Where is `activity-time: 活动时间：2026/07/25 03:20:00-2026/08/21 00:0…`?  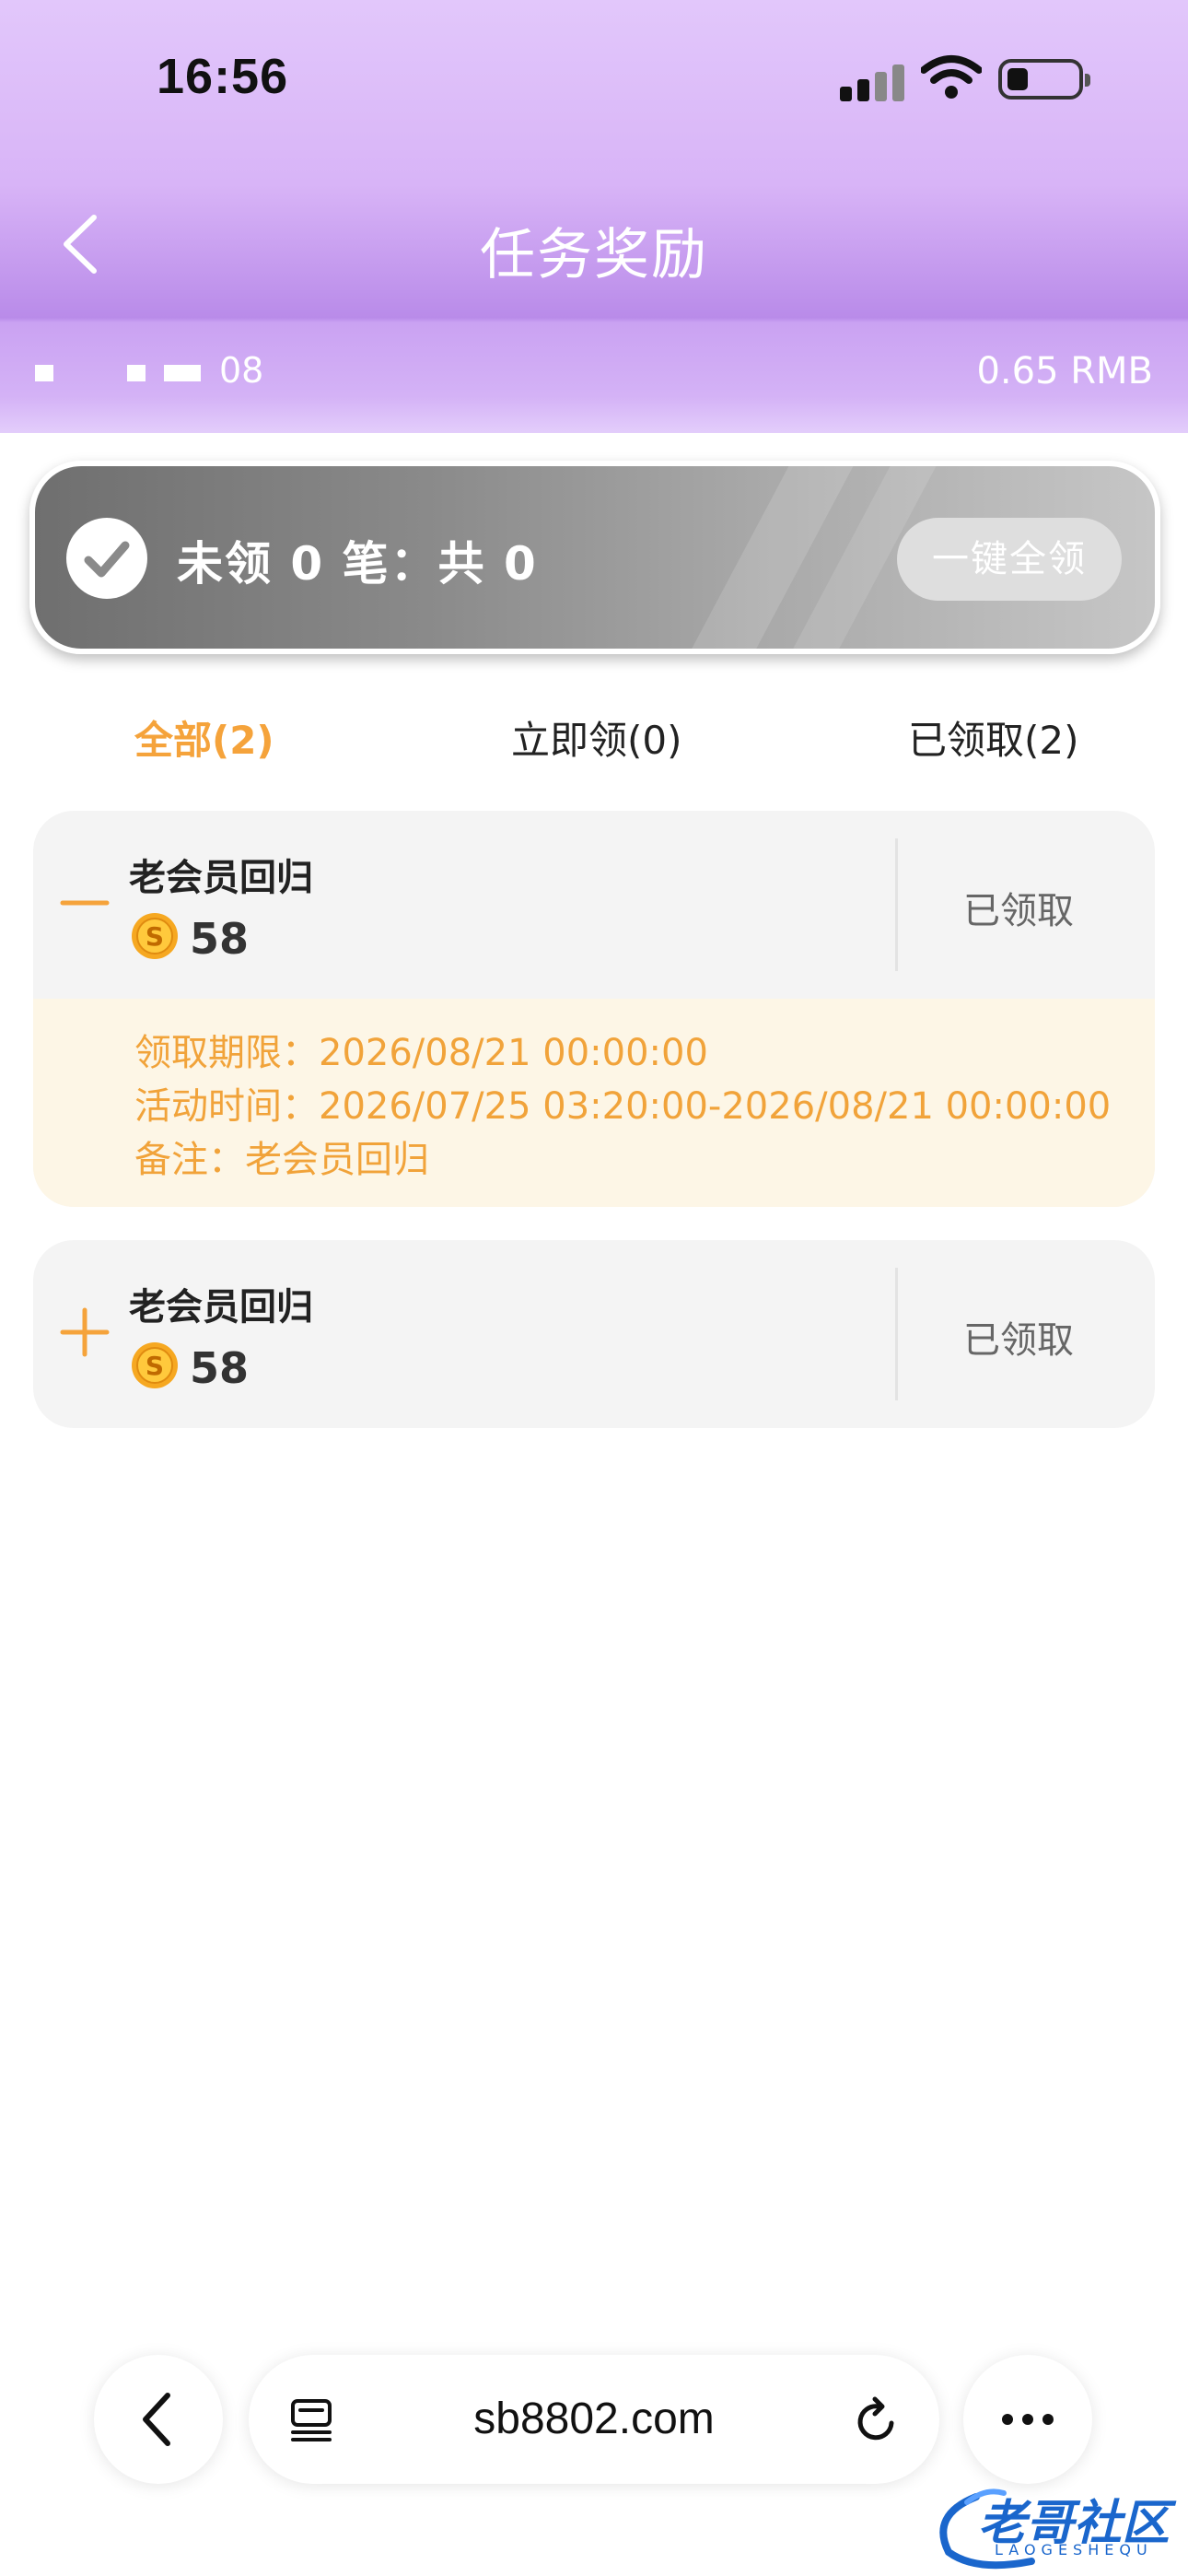
activity-time: 活动时间：2026/07/25 03:20:00-2026/08/21 00:0… is located at coordinates (623, 1106).